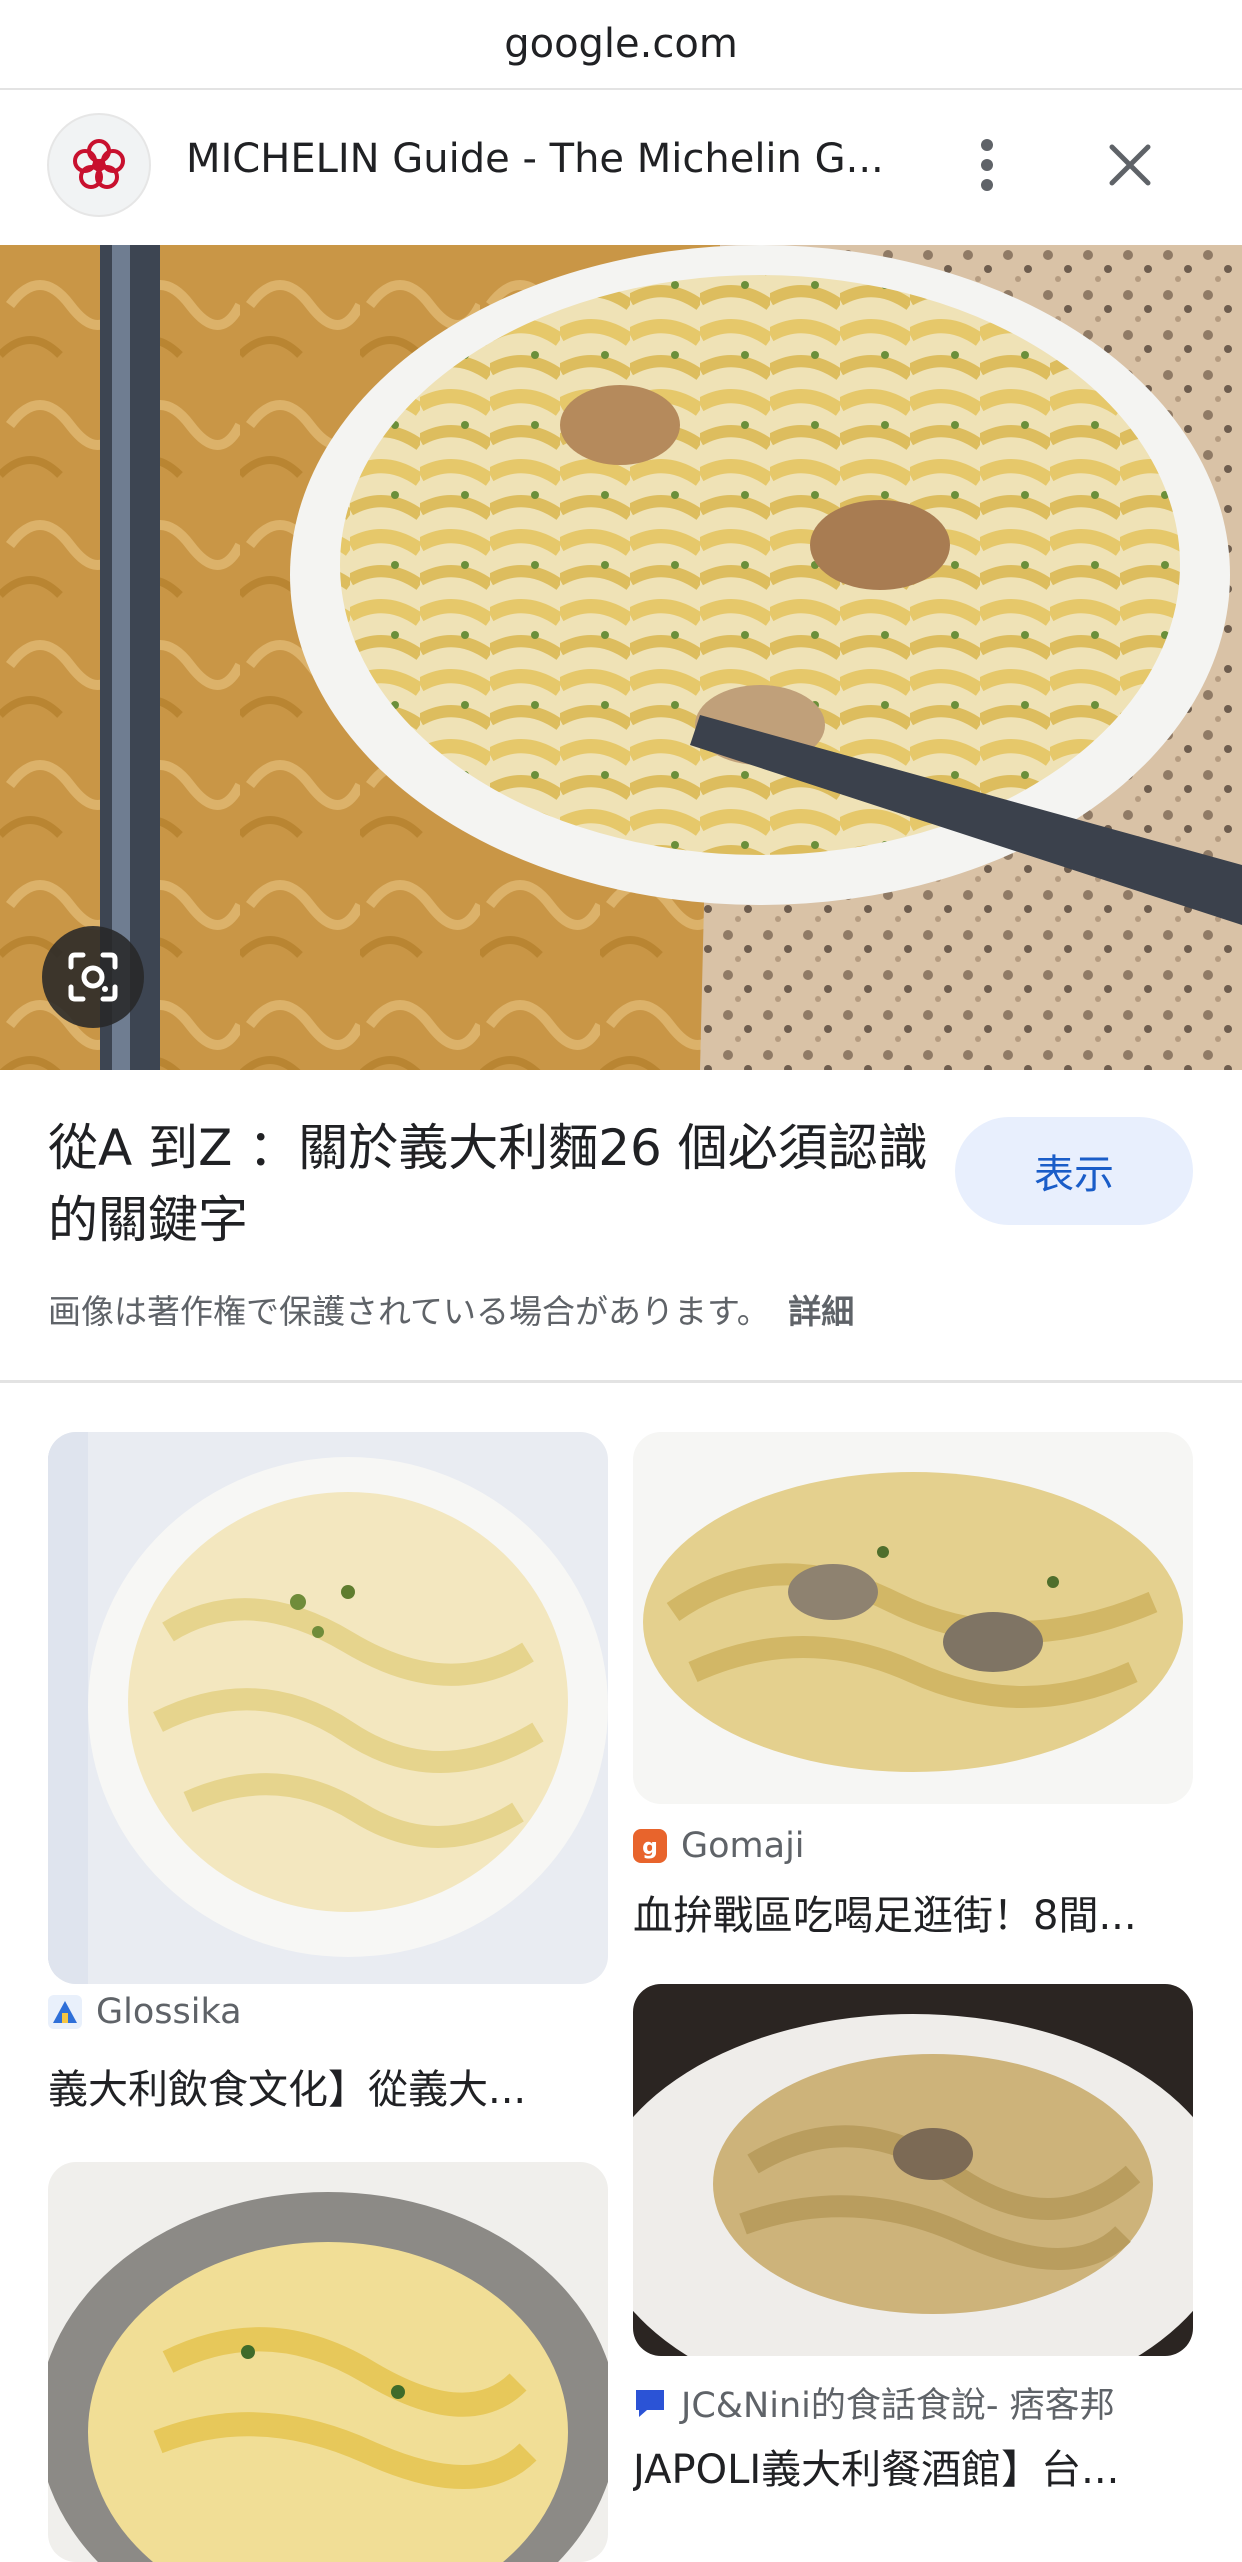  Describe the element at coordinates (821, 1311) in the screenshot. I see `details-link: 詳細` at that location.